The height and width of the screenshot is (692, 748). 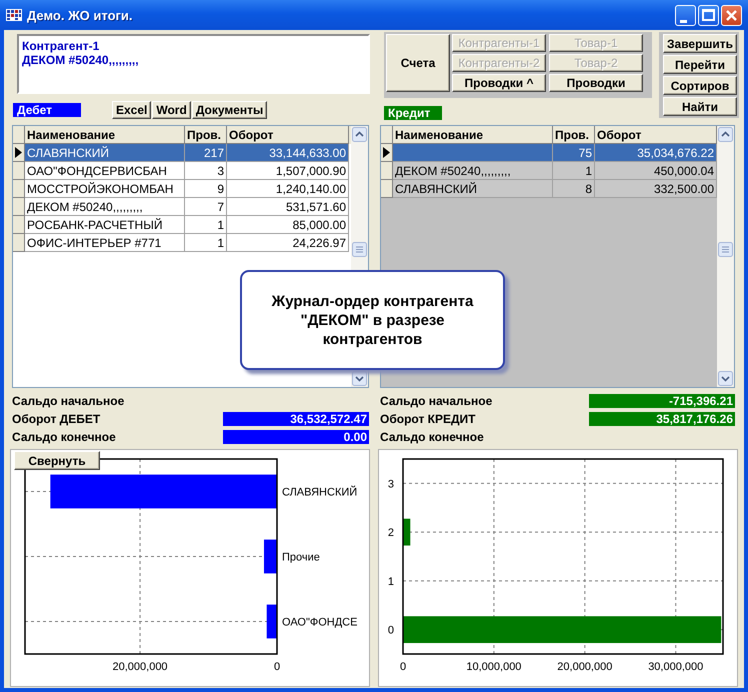 What do you see at coordinates (206, 171) in the screenshot?
I see `table-cell: 3` at bounding box center [206, 171].